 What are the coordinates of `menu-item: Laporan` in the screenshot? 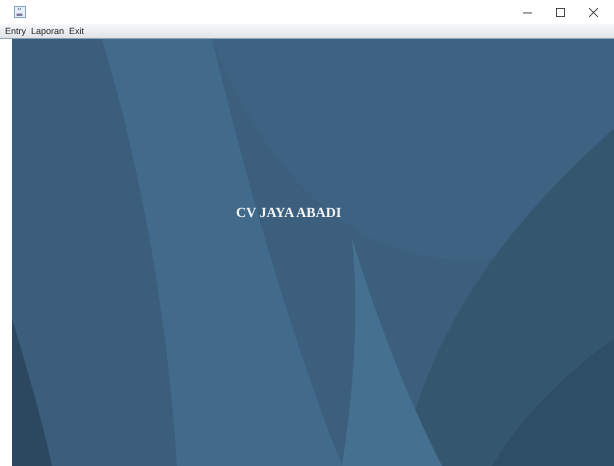 It's located at (47, 31).